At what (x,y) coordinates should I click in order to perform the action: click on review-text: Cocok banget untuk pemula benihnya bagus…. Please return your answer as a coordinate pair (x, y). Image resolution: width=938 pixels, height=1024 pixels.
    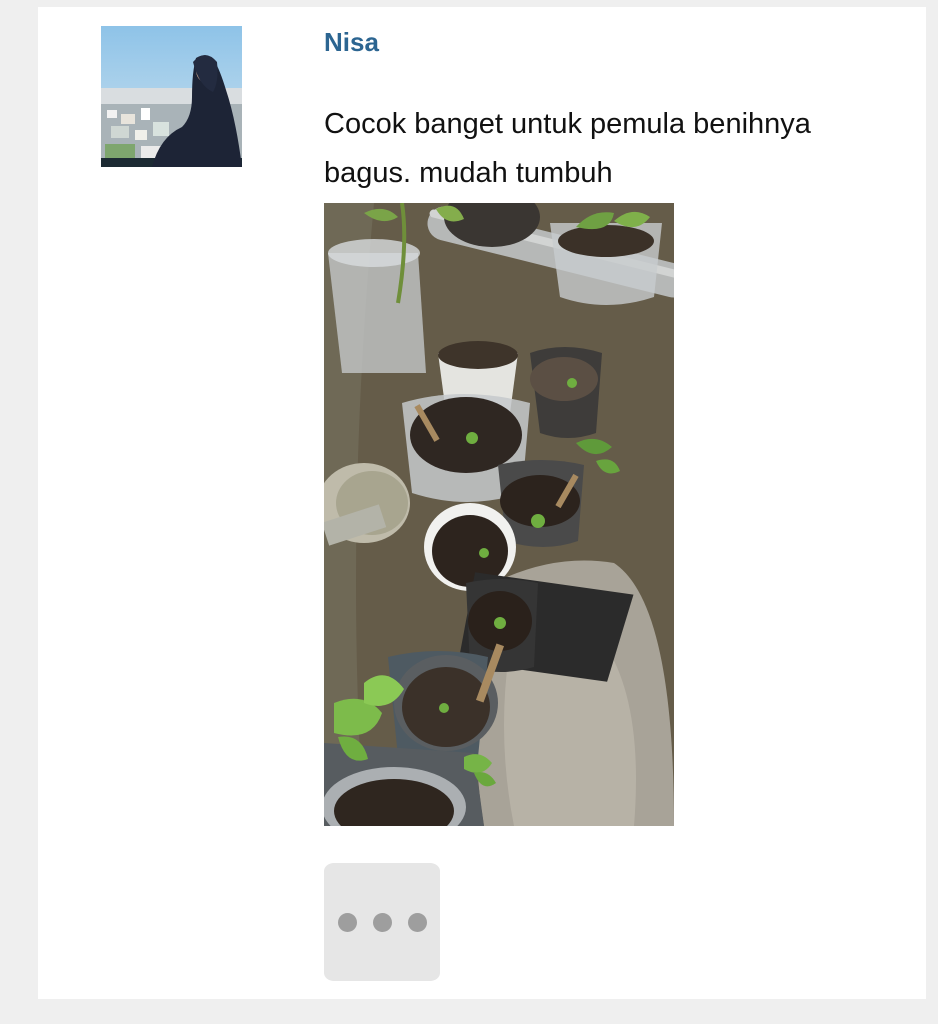
    Looking at the image, I should click on (567, 148).